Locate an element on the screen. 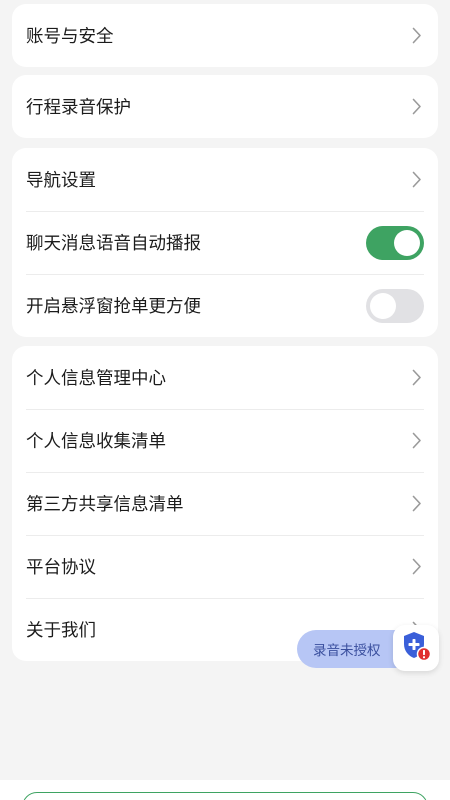 The image size is (450, 800). shield-alert-icon is located at coordinates (416, 648).